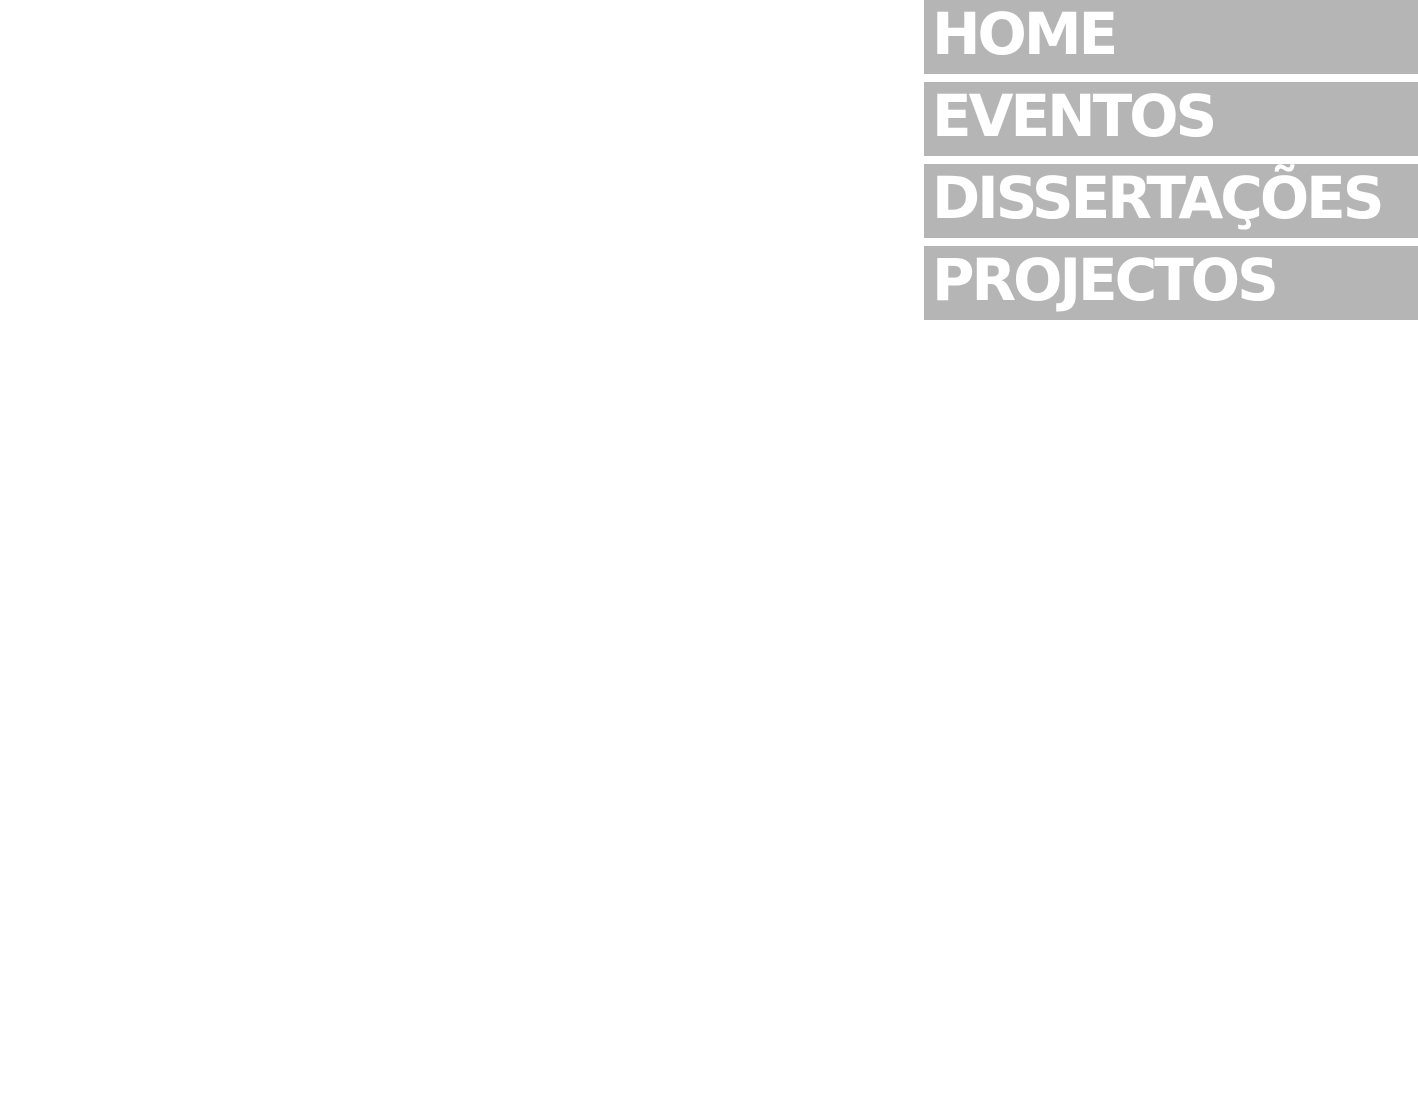 Image resolution: width=1418 pixels, height=1113 pixels. I want to click on nav-item-eventos: EVENTOS, so click(1171, 119).